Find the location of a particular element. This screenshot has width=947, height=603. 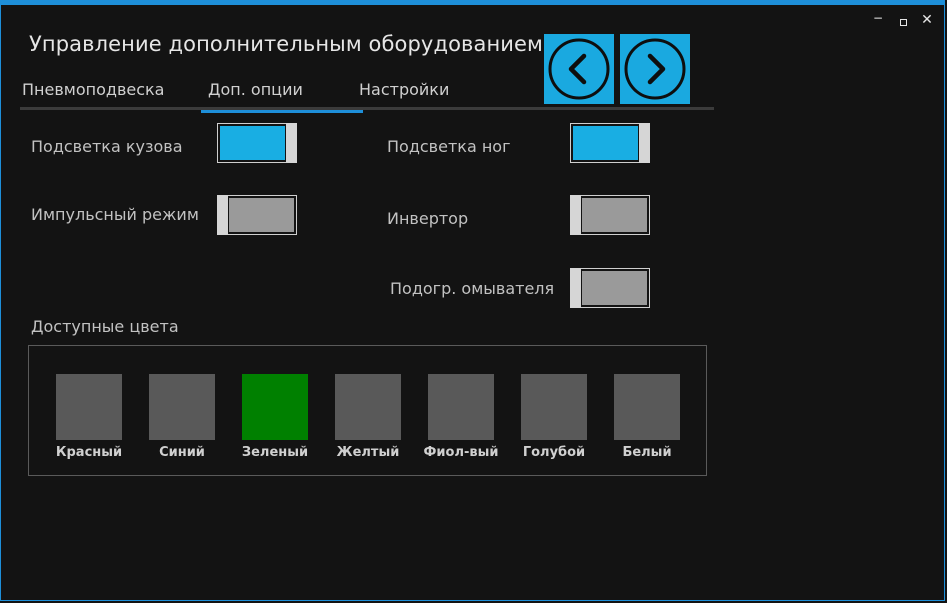

tab-bar: Пневмоподвеска Доп. опции Настройки is located at coordinates (367, 95).